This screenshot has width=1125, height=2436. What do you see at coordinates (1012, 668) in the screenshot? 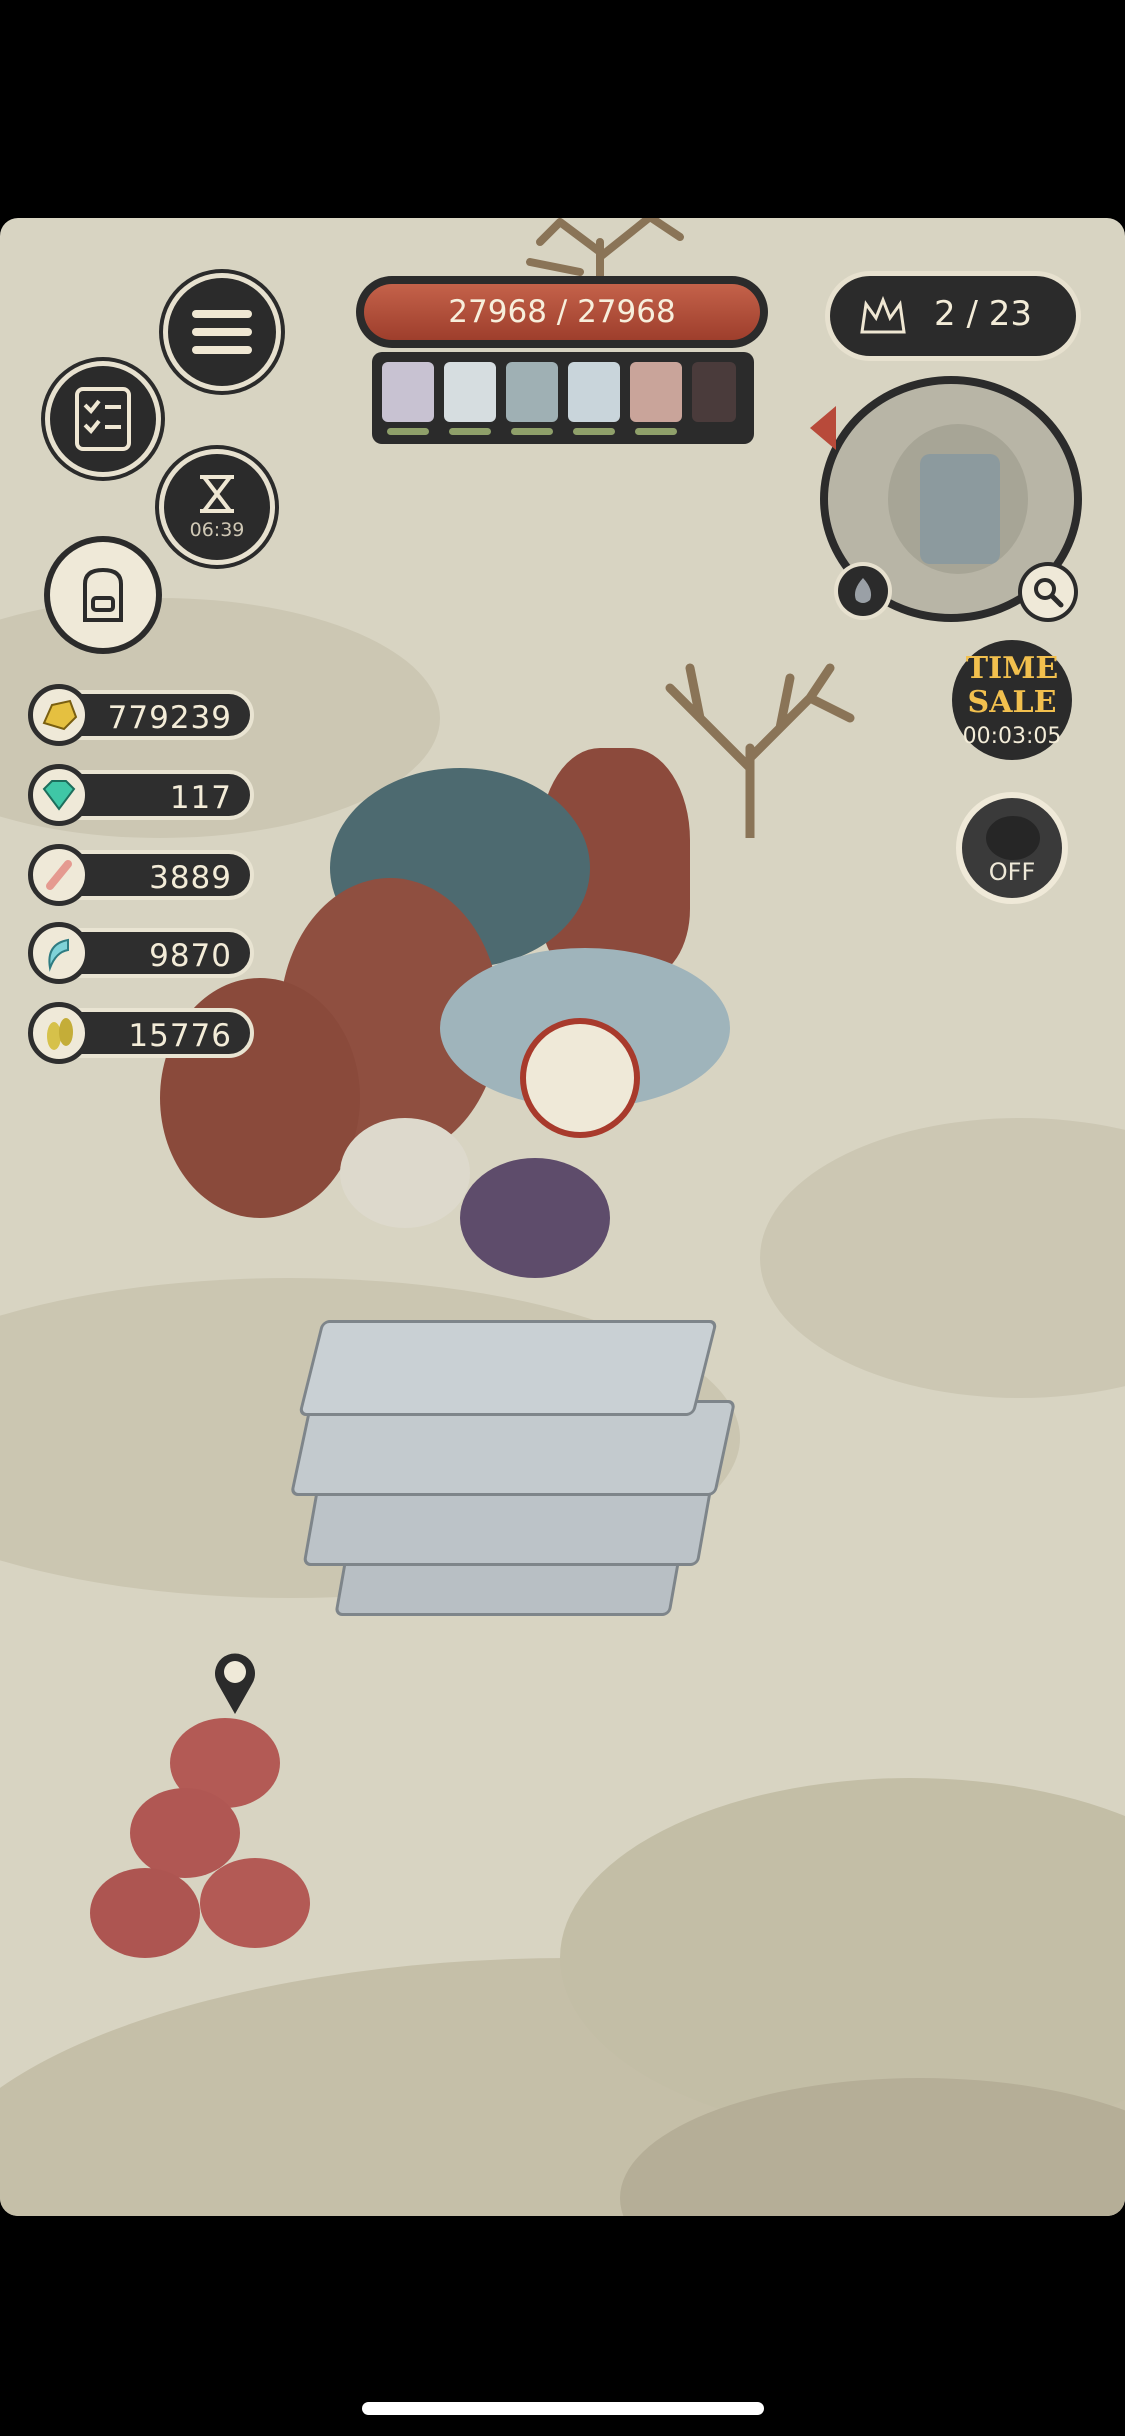
I see `time-sale-line1: TIME` at bounding box center [1012, 668].